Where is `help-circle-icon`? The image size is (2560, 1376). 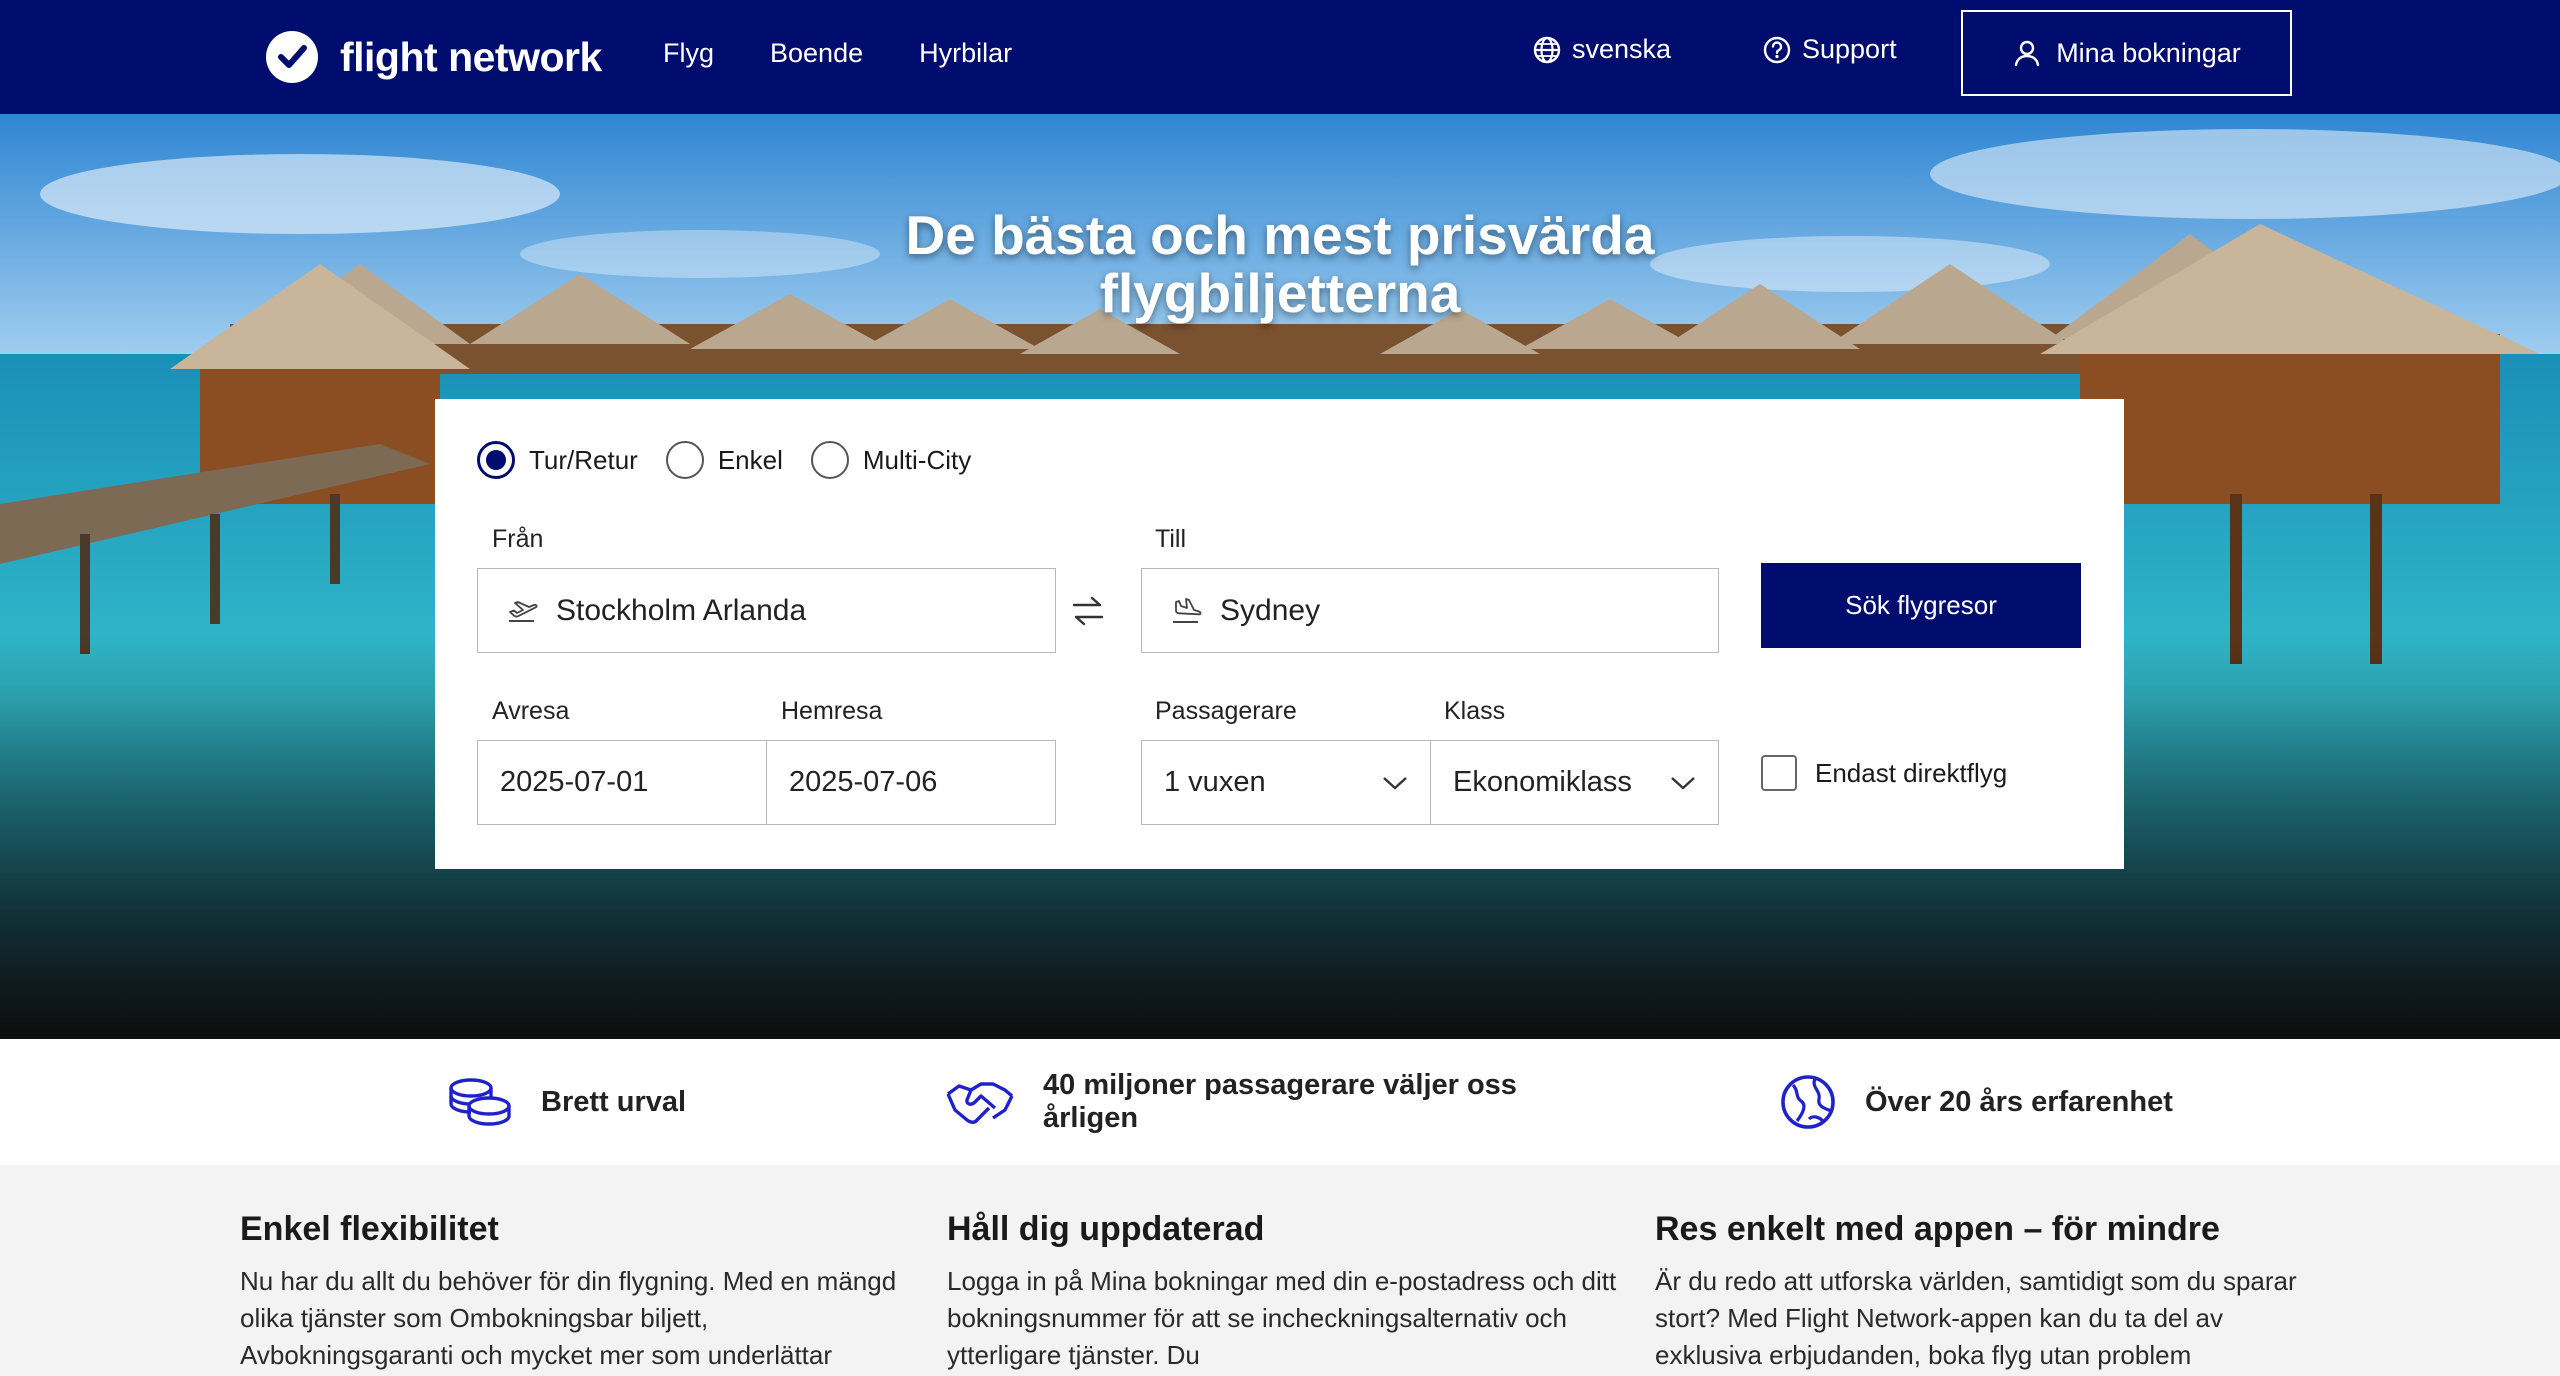 help-circle-icon is located at coordinates (1777, 49).